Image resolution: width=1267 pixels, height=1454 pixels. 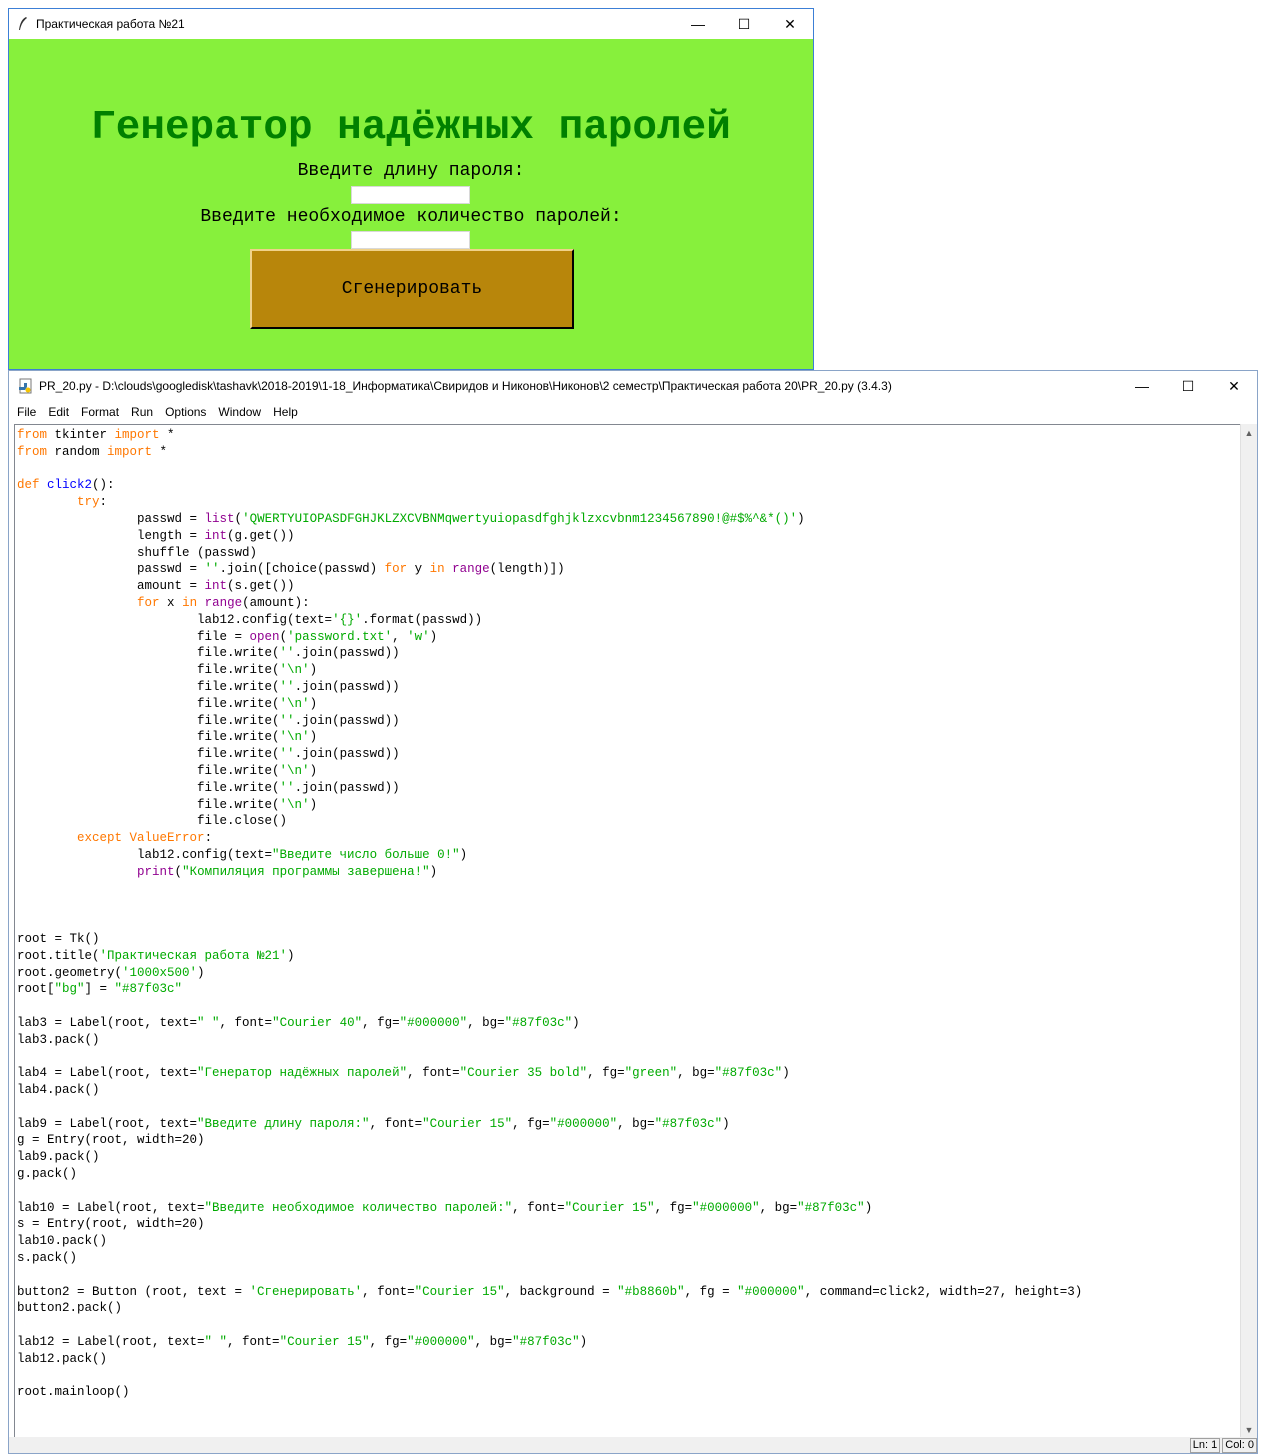 I want to click on code-line: from random import *, so click(x=631, y=452).